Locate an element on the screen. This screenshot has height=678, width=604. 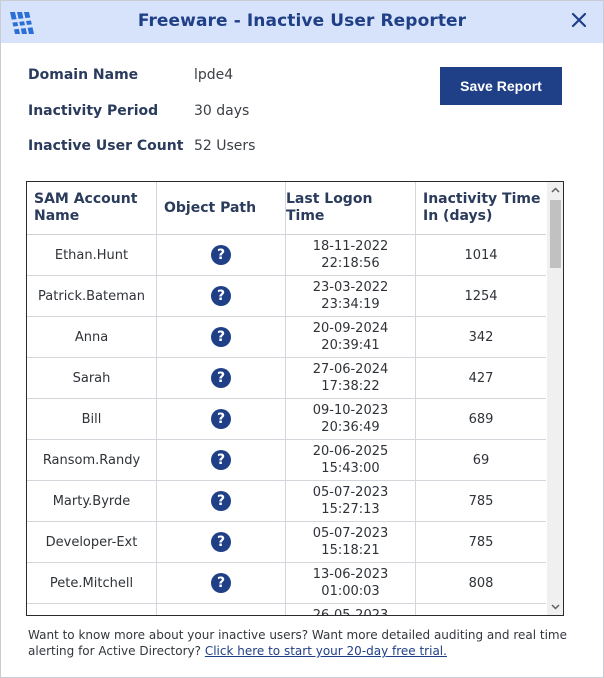
last-logon-date: 09-10-2023 is located at coordinates (350, 410).